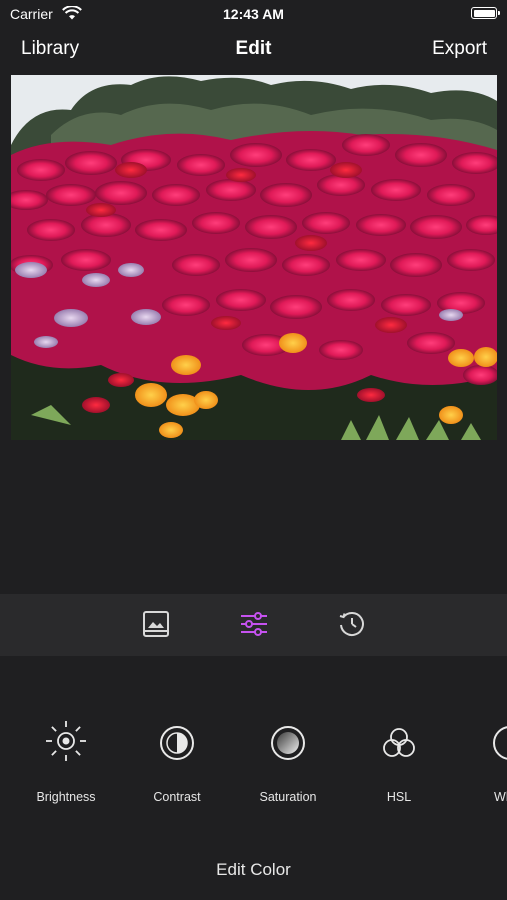 The width and height of the screenshot is (507, 900). What do you see at coordinates (500, 797) in the screenshot?
I see `white-balance-label: White` at bounding box center [500, 797].